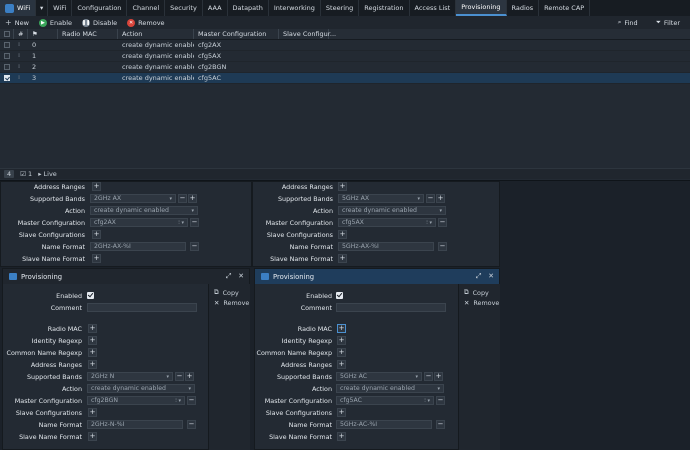 Image resolution: width=690 pixels, height=450 pixels. What do you see at coordinates (42, 8) in the screenshot?
I see `tab-menu-dropdown: ▾` at bounding box center [42, 8].